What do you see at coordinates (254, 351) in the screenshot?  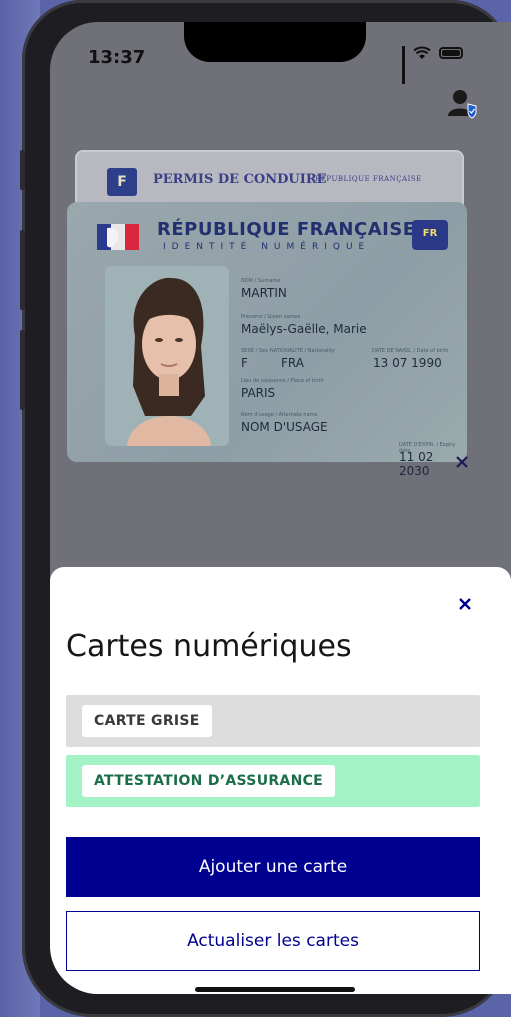 I see `sexe-label: SEXE / Sex` at bounding box center [254, 351].